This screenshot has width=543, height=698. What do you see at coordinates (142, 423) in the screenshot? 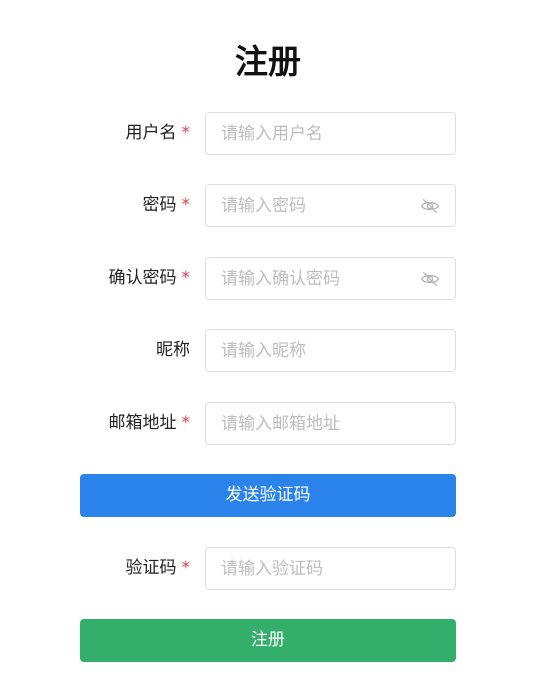
I see `email-label-text: 邮箱地址` at bounding box center [142, 423].